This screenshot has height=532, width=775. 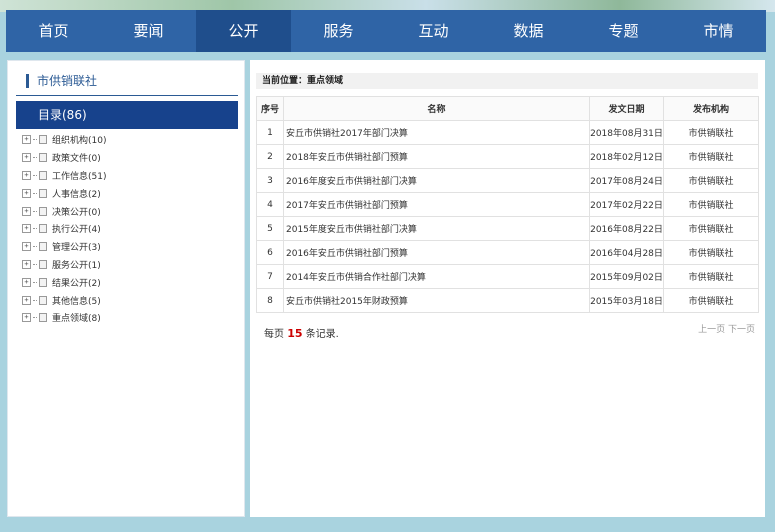 I want to click on tree-item-label: 管理公开(3), so click(x=76, y=246).